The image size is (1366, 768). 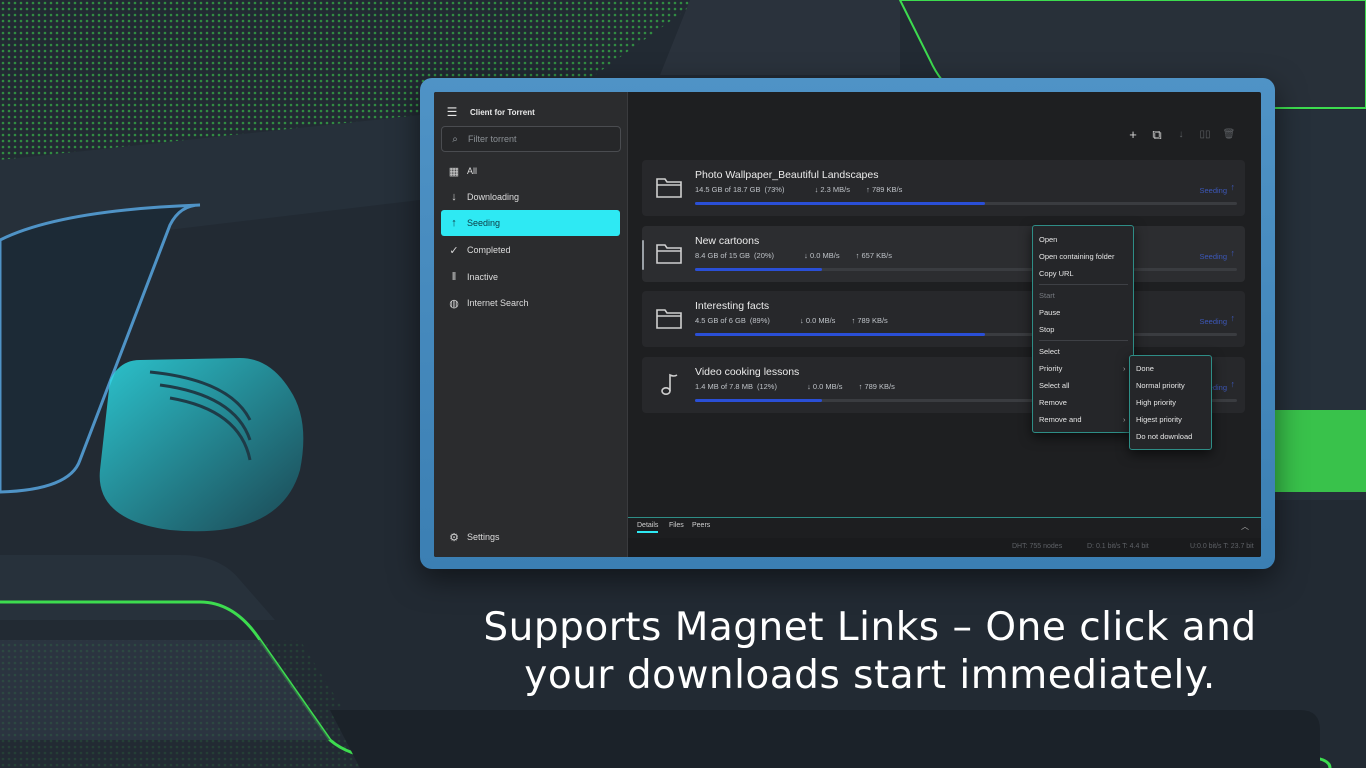 What do you see at coordinates (1049, 312) in the screenshot?
I see `menu-item-pause: Pause` at bounding box center [1049, 312].